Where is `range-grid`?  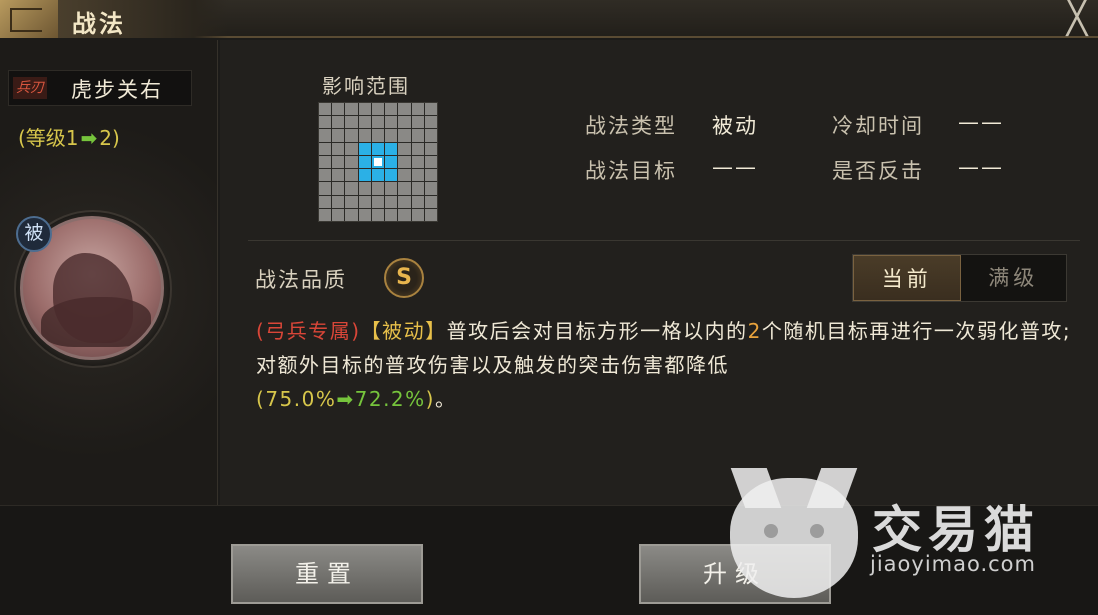 range-grid is located at coordinates (378, 162).